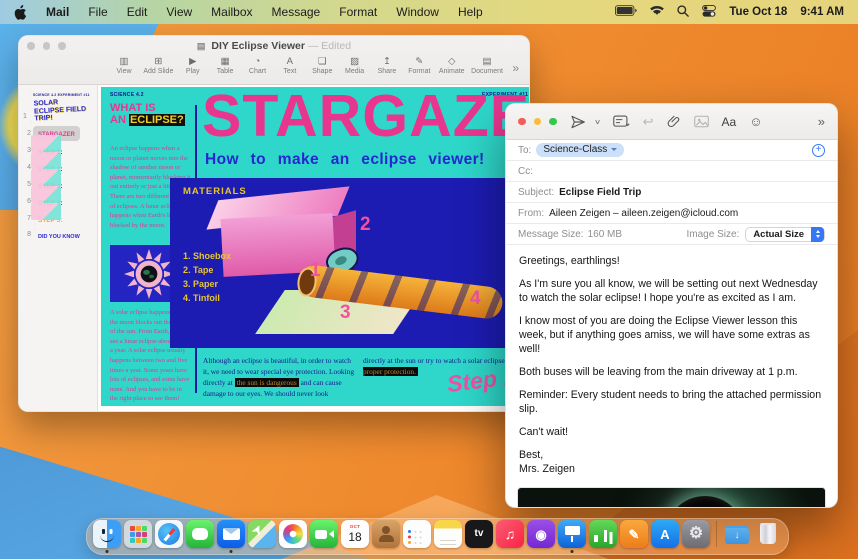  I want to click on dock-item: ◉, so click(541, 534).